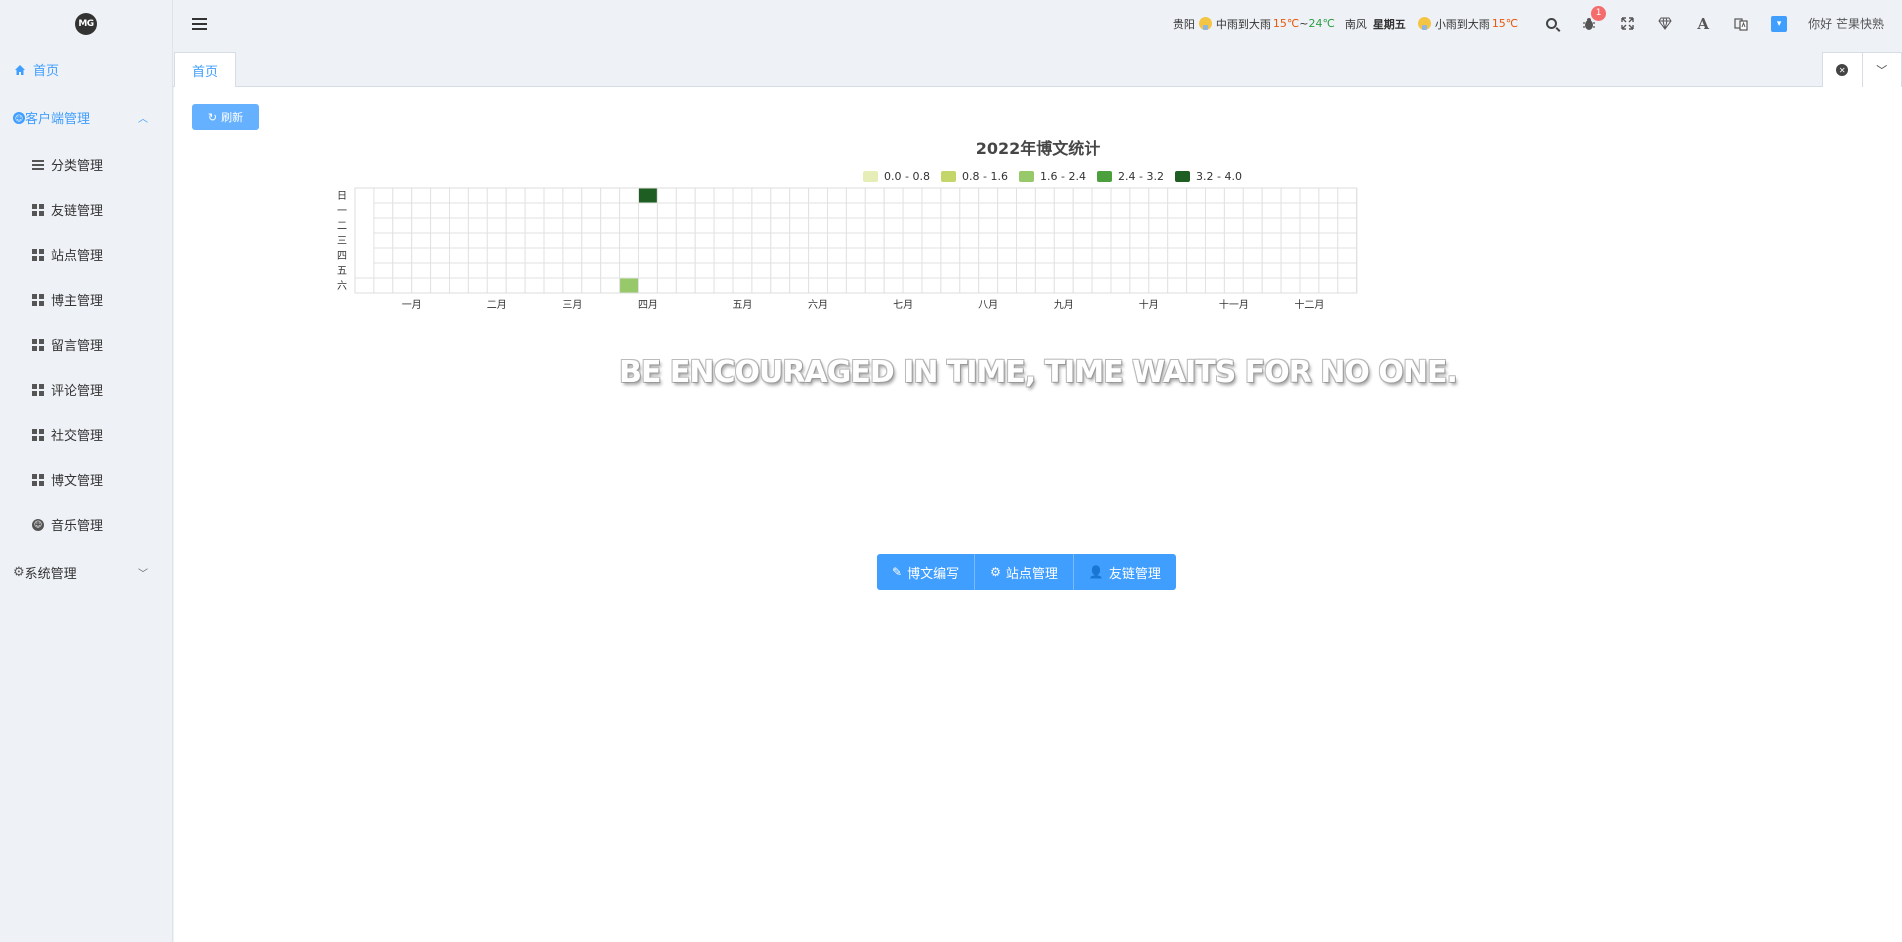  I want to click on hamburger-menu-icon, so click(199, 23).